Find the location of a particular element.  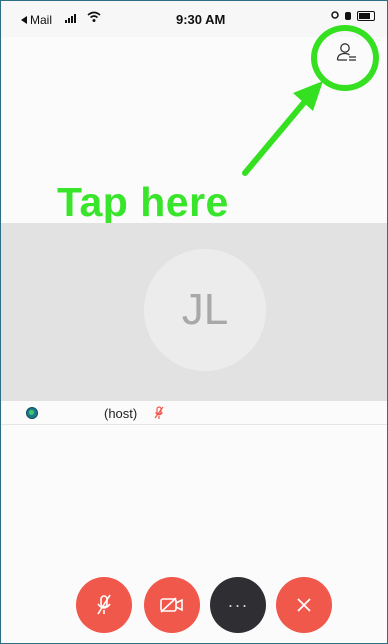

leave-call-button is located at coordinates (304, 605).